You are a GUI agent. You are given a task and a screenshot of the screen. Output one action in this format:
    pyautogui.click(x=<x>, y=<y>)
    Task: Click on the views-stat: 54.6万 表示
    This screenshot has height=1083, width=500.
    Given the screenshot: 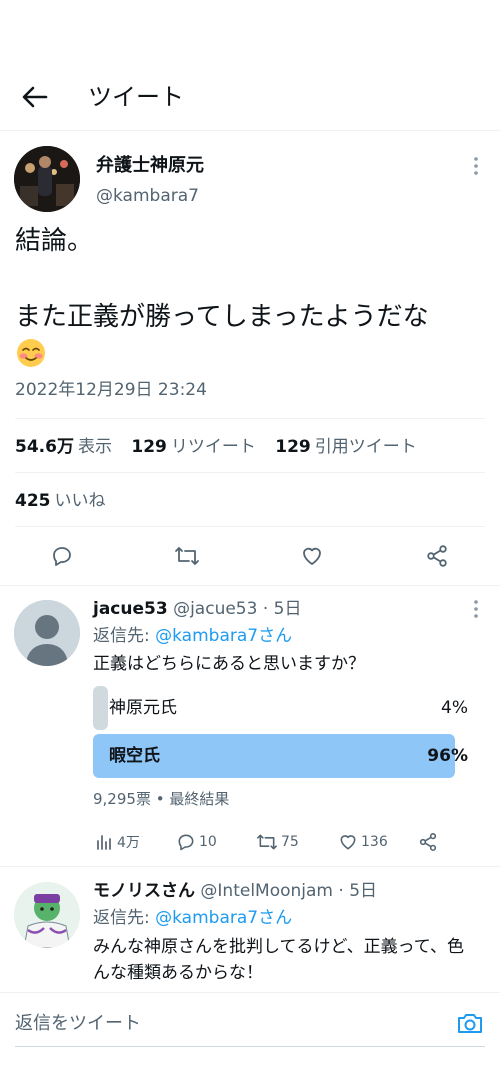 What is the action you would take?
    pyautogui.click(x=63, y=447)
    